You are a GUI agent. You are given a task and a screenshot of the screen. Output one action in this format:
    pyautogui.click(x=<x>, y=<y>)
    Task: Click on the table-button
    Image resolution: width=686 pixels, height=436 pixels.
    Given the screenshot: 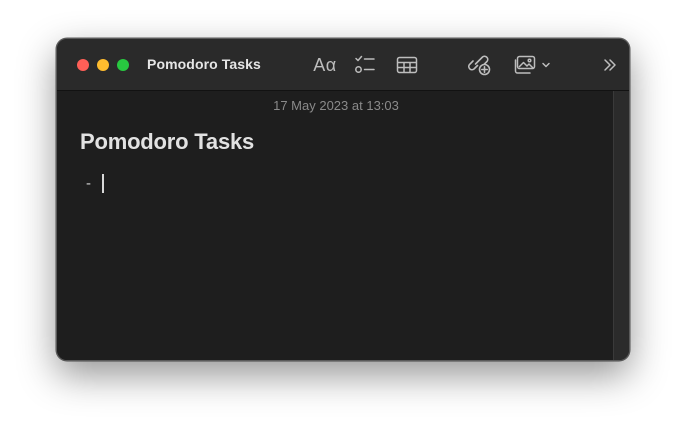 What is the action you would take?
    pyautogui.click(x=407, y=65)
    